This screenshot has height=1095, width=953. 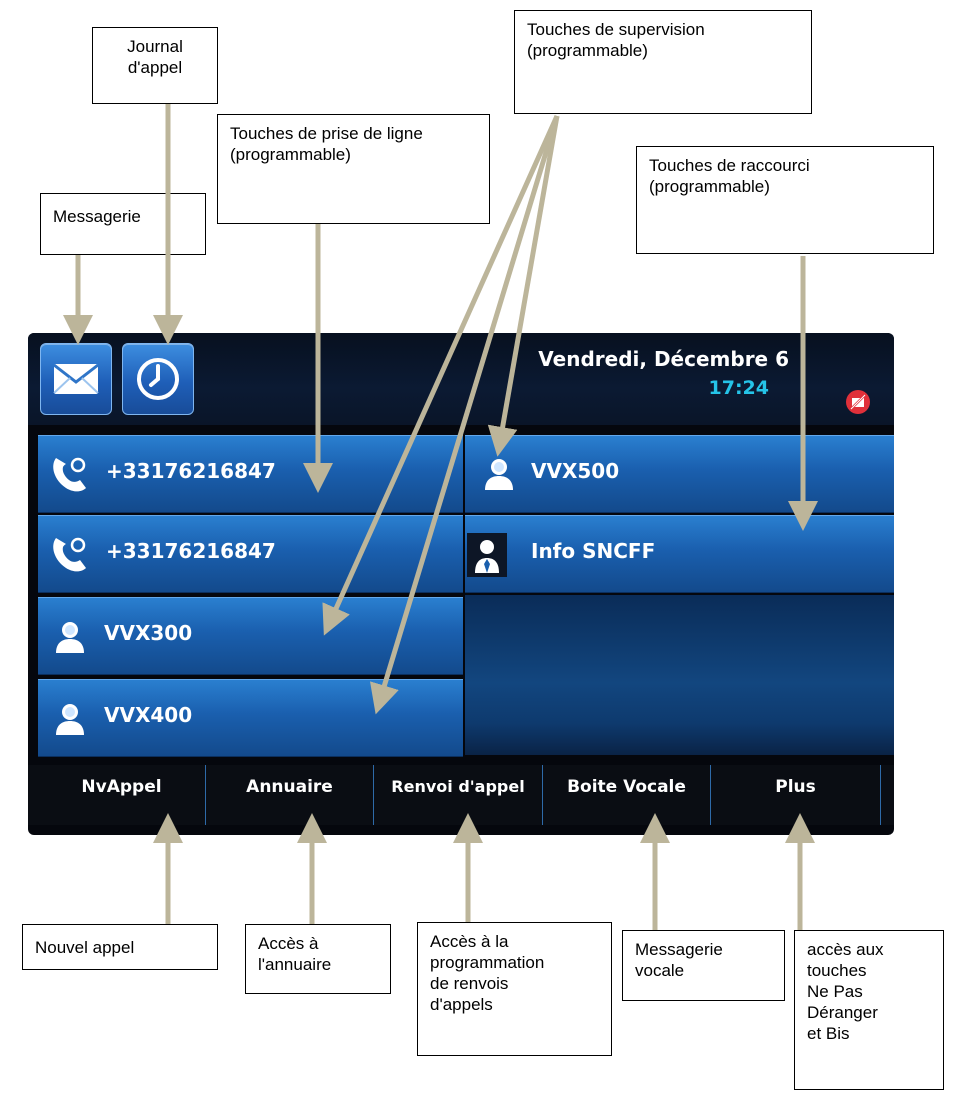 What do you see at coordinates (290, 795) in the screenshot?
I see `softkey-annuaire: Annuaire` at bounding box center [290, 795].